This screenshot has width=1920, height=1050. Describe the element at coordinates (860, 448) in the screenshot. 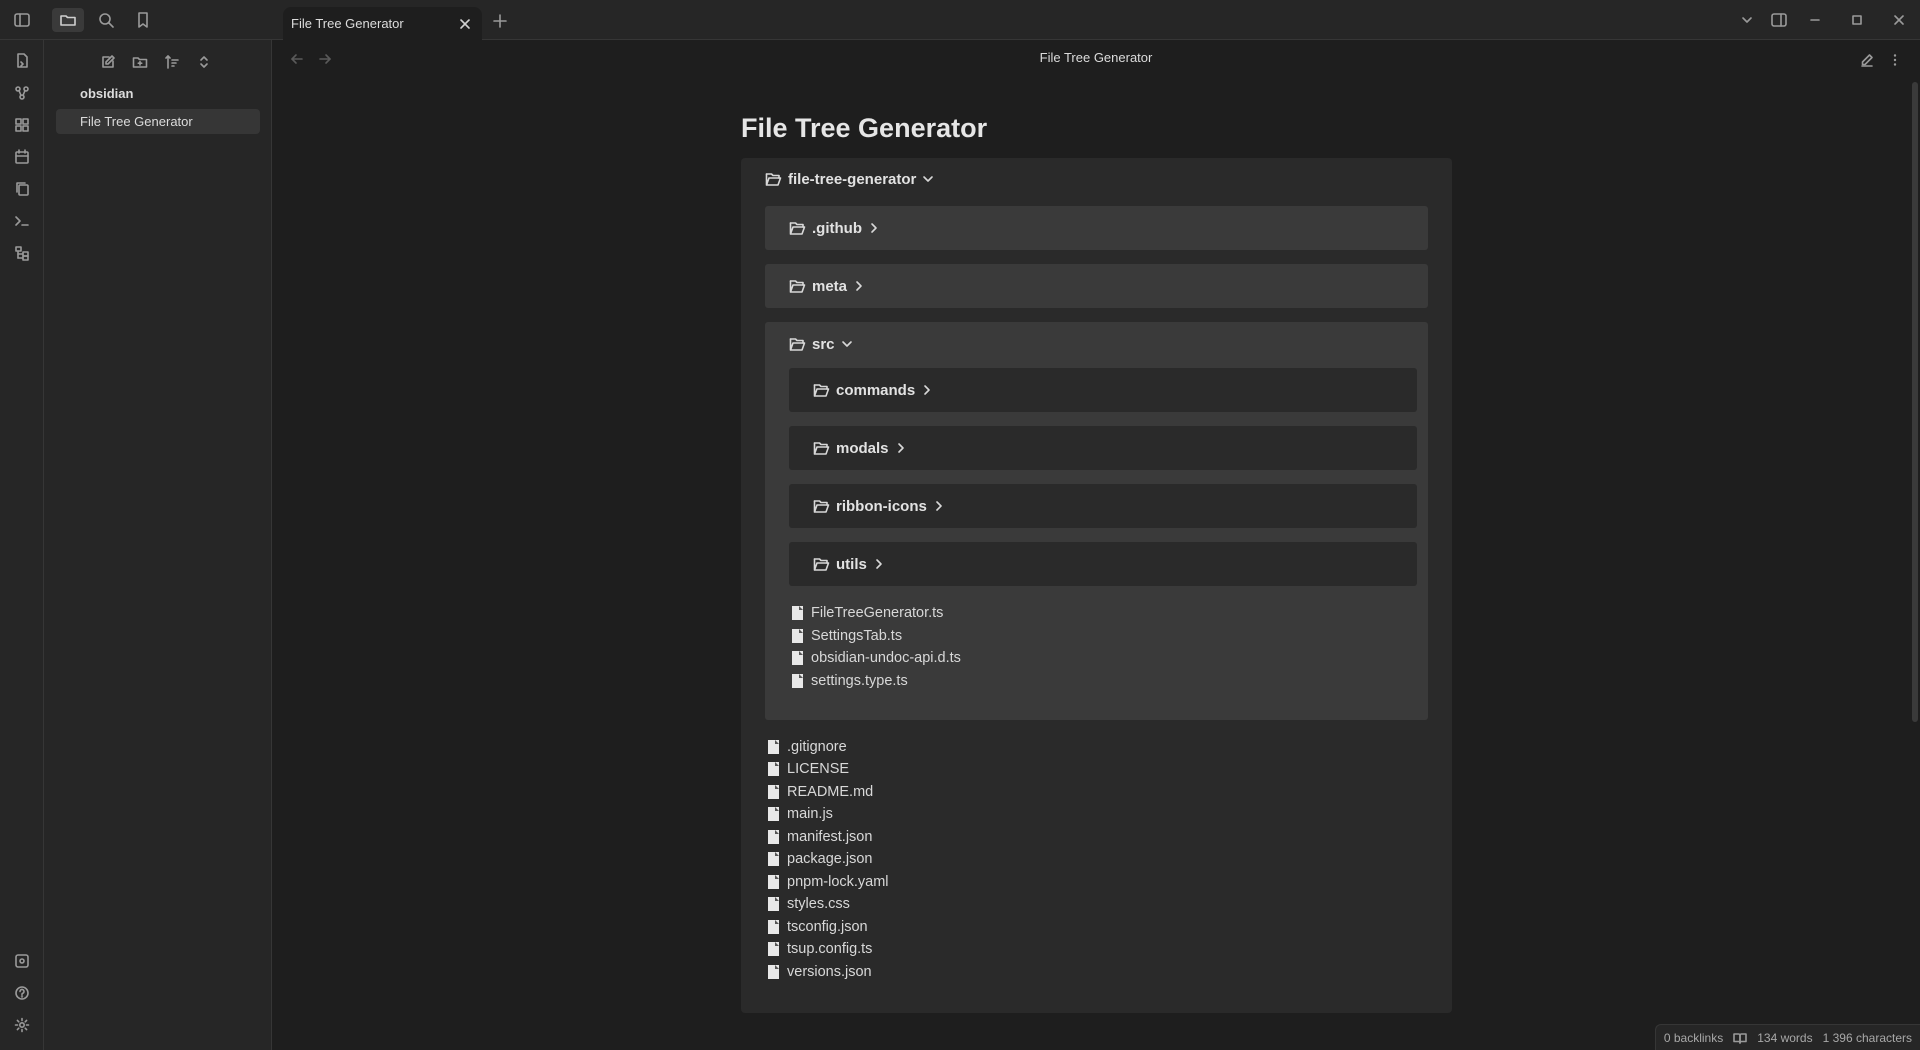

I see `tree-folder-modals: modals` at that location.